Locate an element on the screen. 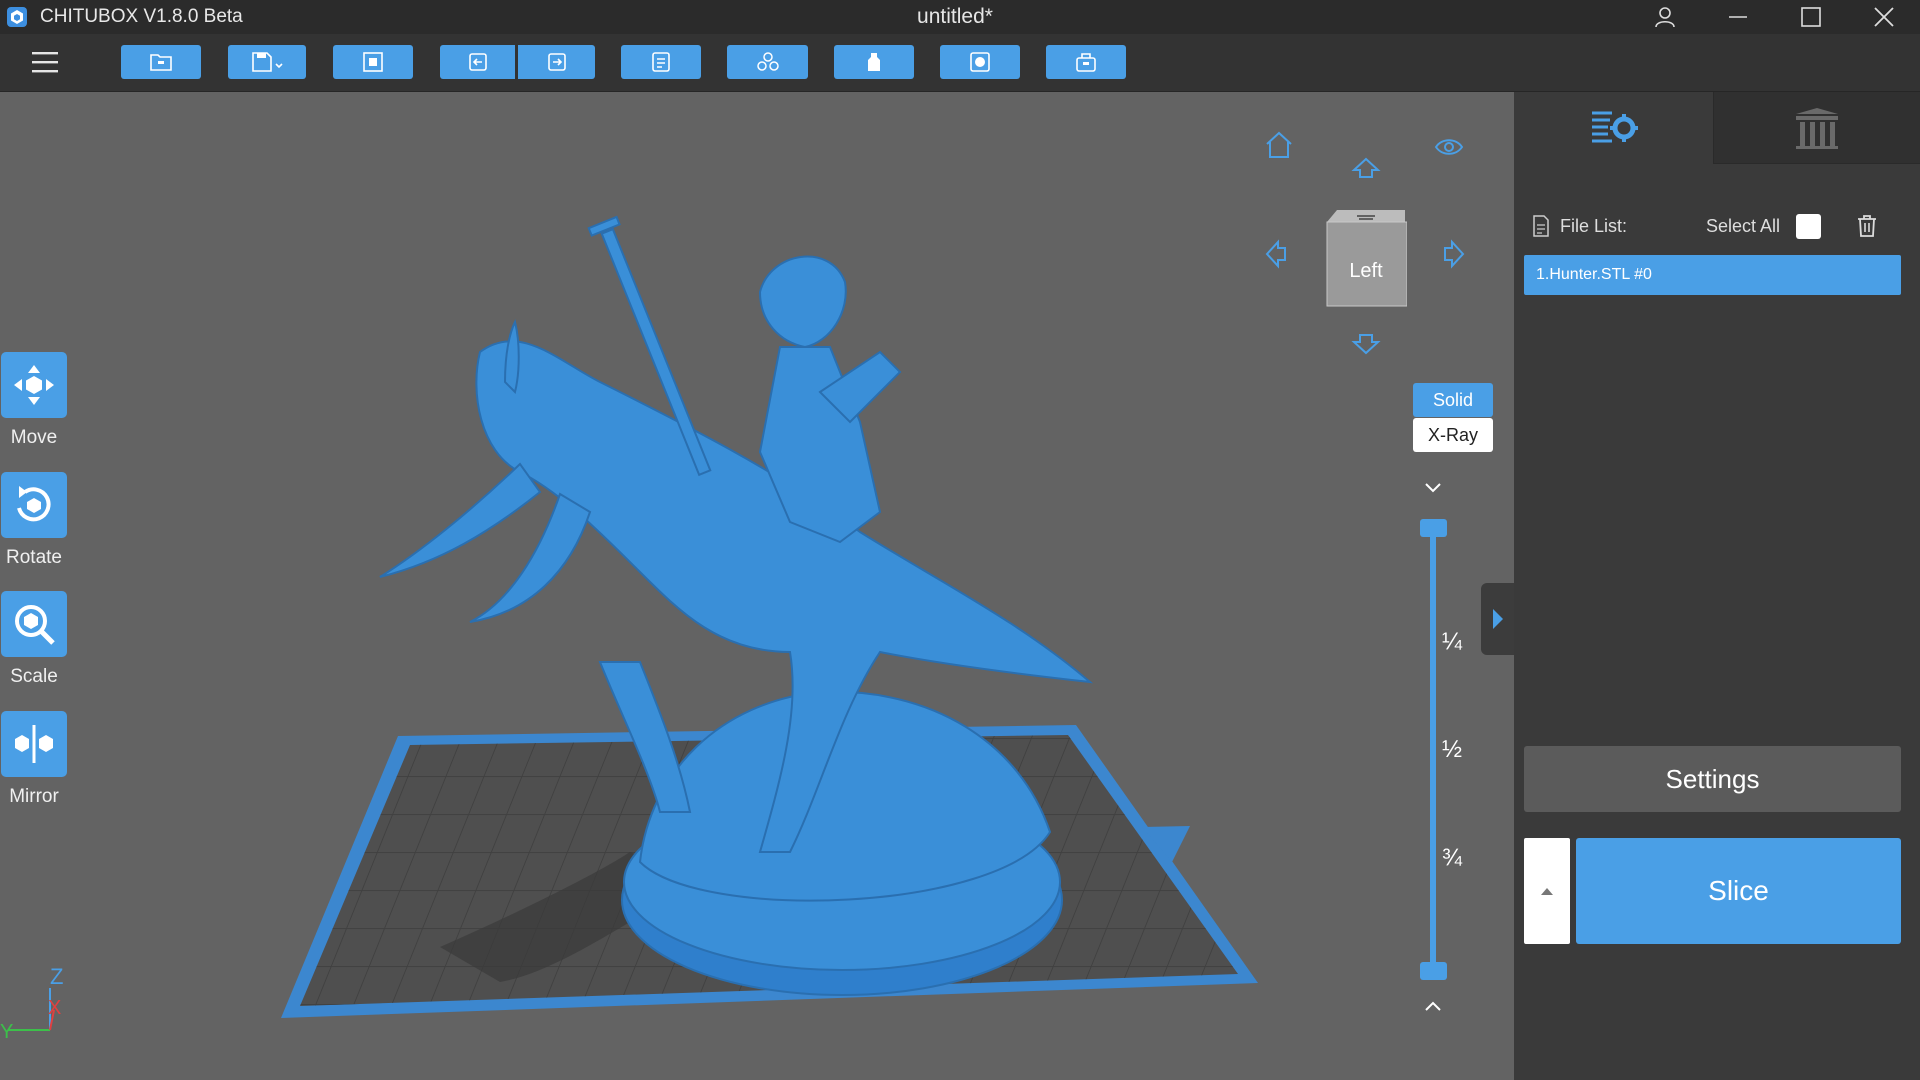 This screenshot has height=1080, width=1920. rotate-icon is located at coordinates (34, 504).